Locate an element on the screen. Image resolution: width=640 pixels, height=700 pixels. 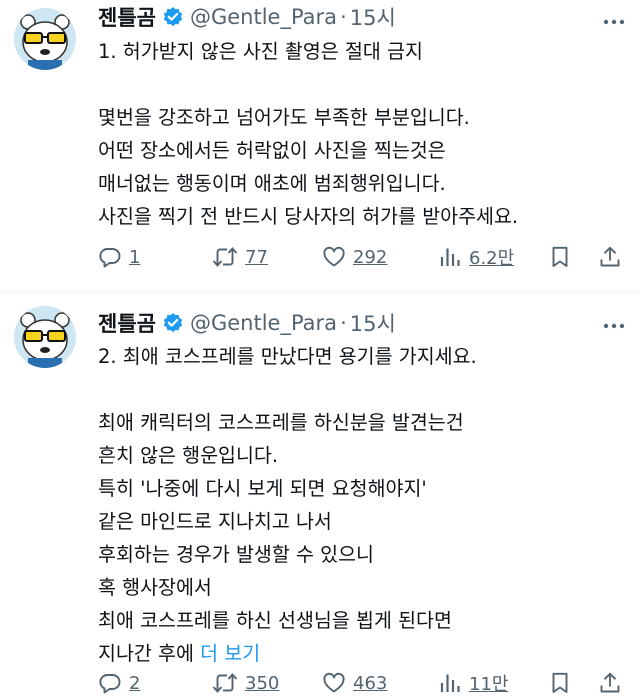
tweet-actions: 1 77 292 6.2만 is located at coordinates (362, 257).